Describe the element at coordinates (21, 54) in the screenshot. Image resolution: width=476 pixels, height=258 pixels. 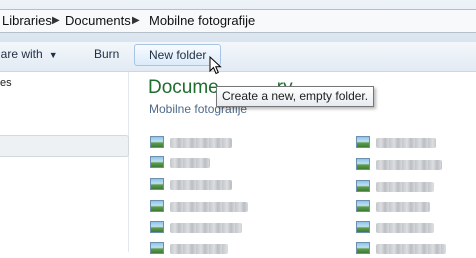
I see `share-with-label: hare with` at that location.